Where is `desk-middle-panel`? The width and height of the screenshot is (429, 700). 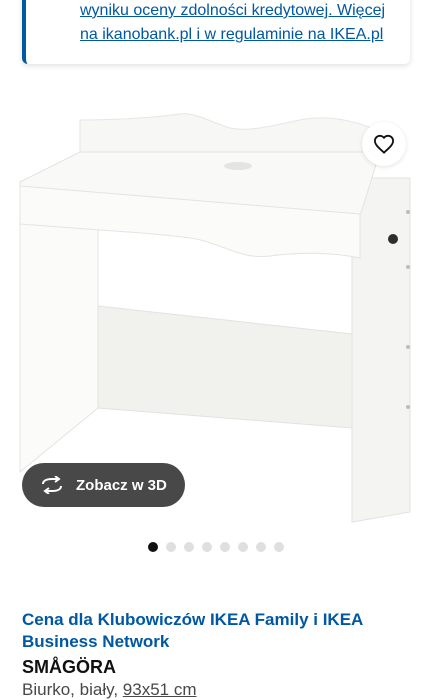 desk-middle-panel is located at coordinates (225, 367).